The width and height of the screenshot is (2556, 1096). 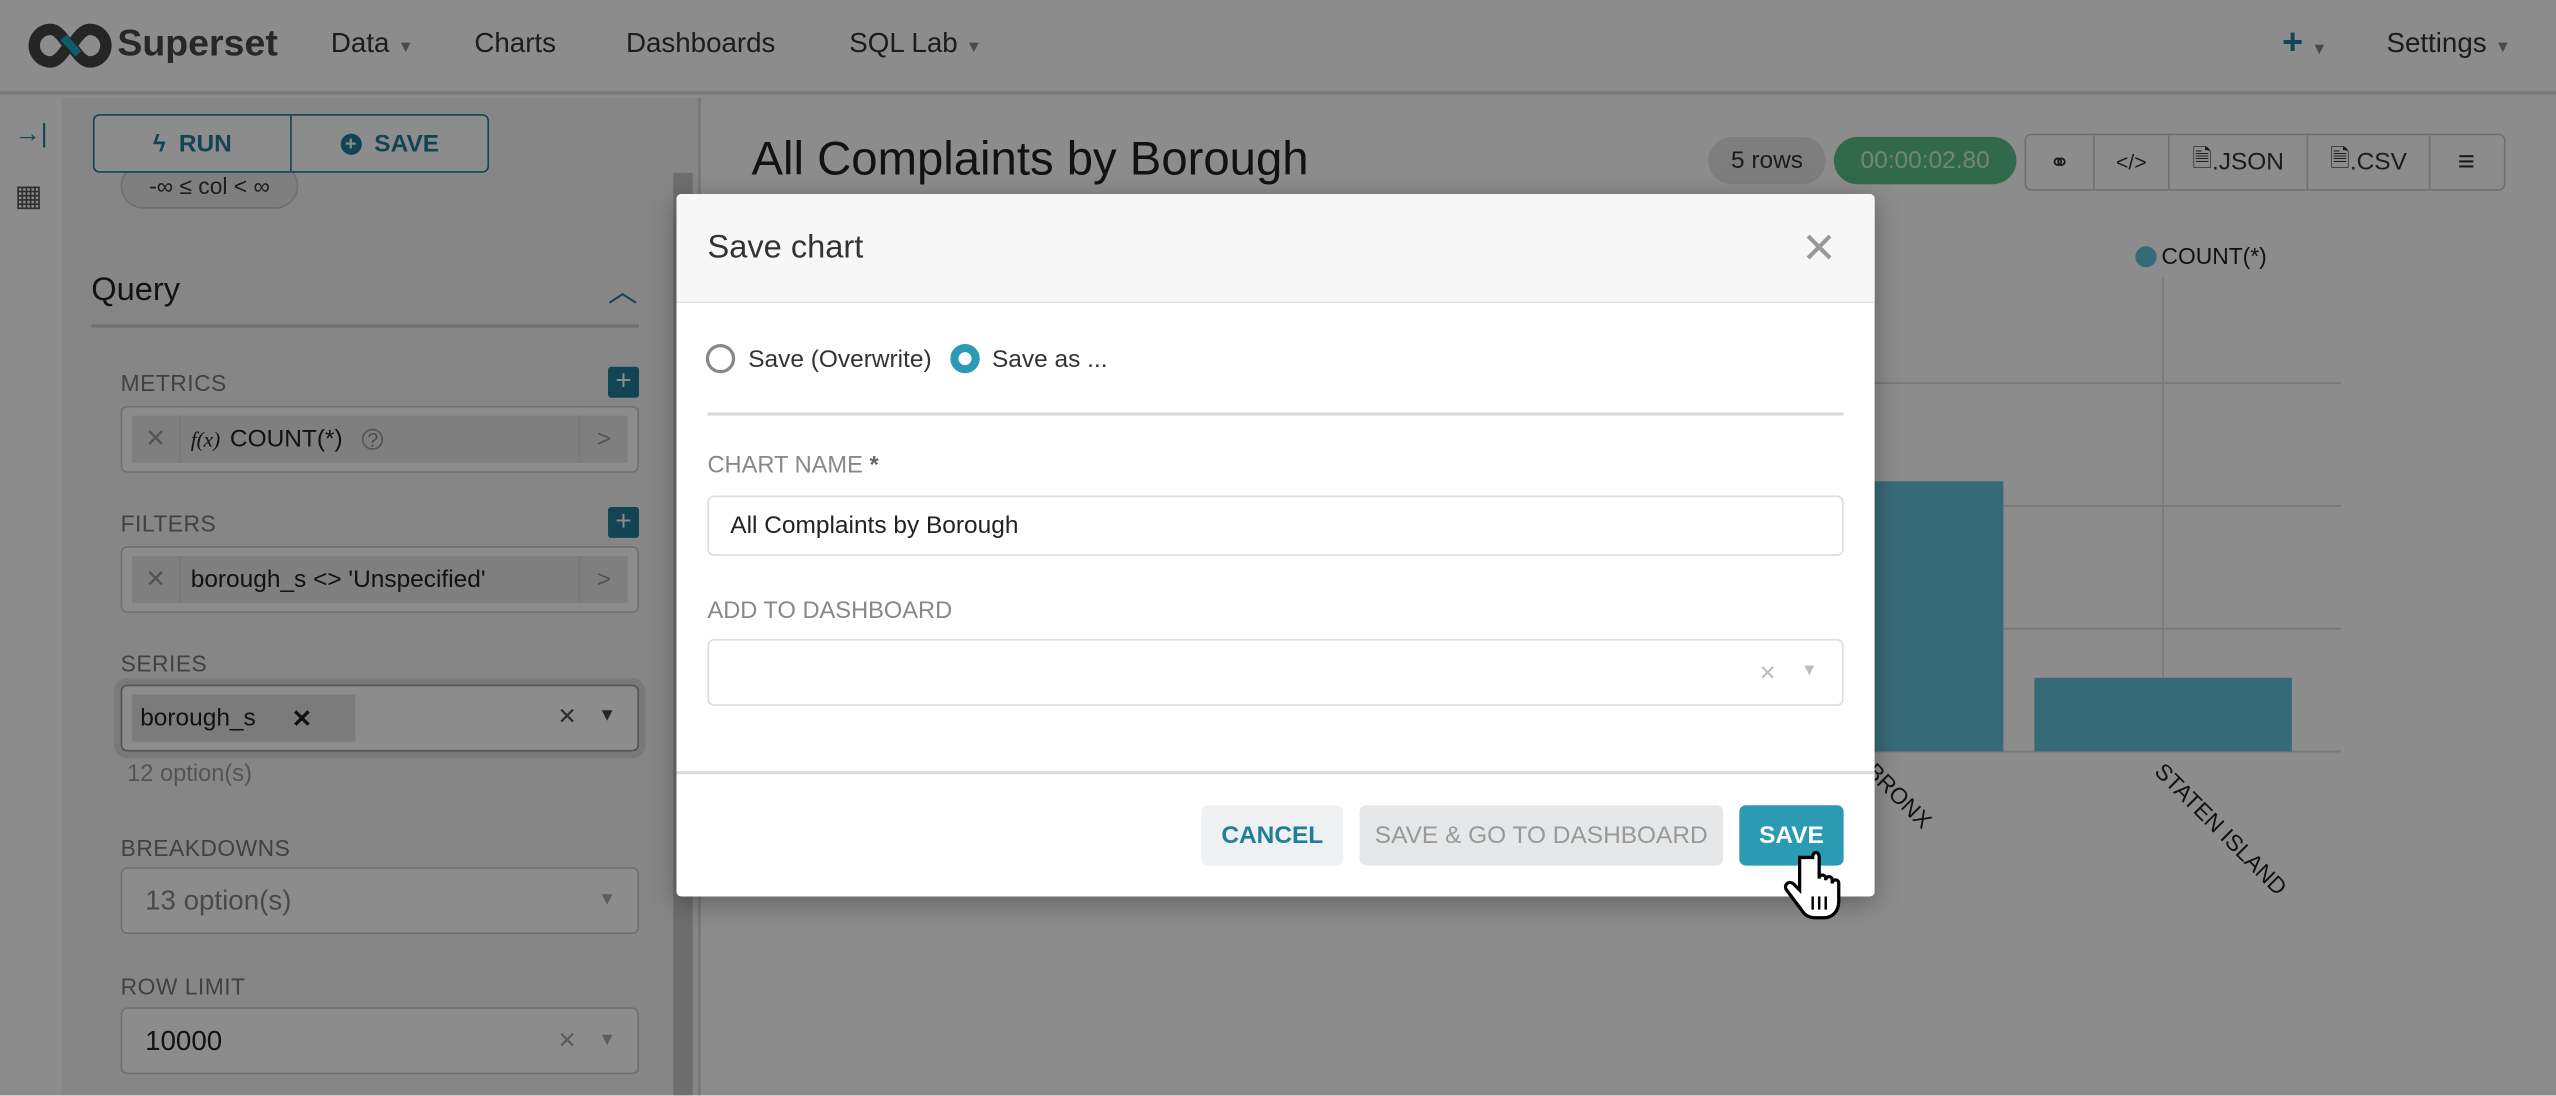 I want to click on chart-name-label: CHART NAME *, so click(x=792, y=466).